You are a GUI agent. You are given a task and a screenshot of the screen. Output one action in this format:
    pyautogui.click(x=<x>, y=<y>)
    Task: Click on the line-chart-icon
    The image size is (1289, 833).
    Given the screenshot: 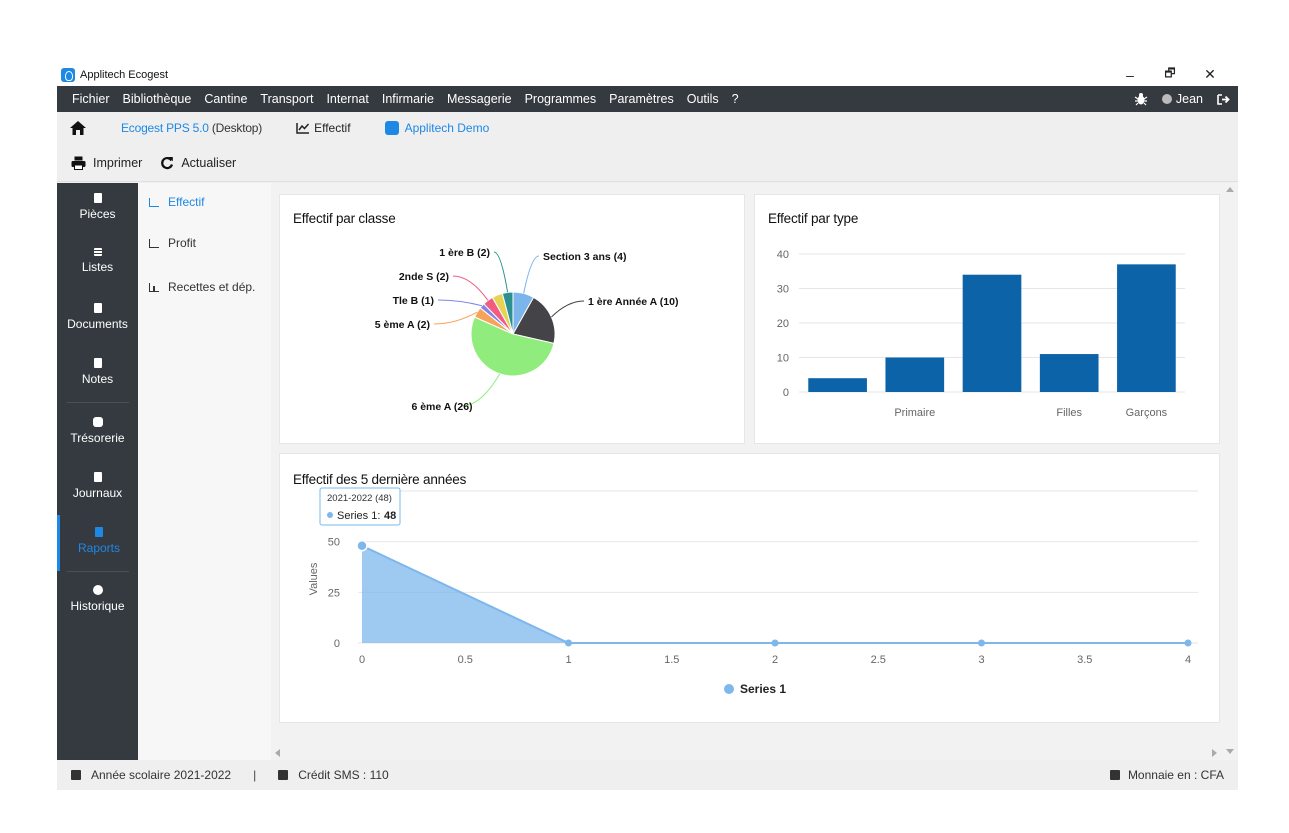 What is the action you would take?
    pyautogui.click(x=154, y=202)
    